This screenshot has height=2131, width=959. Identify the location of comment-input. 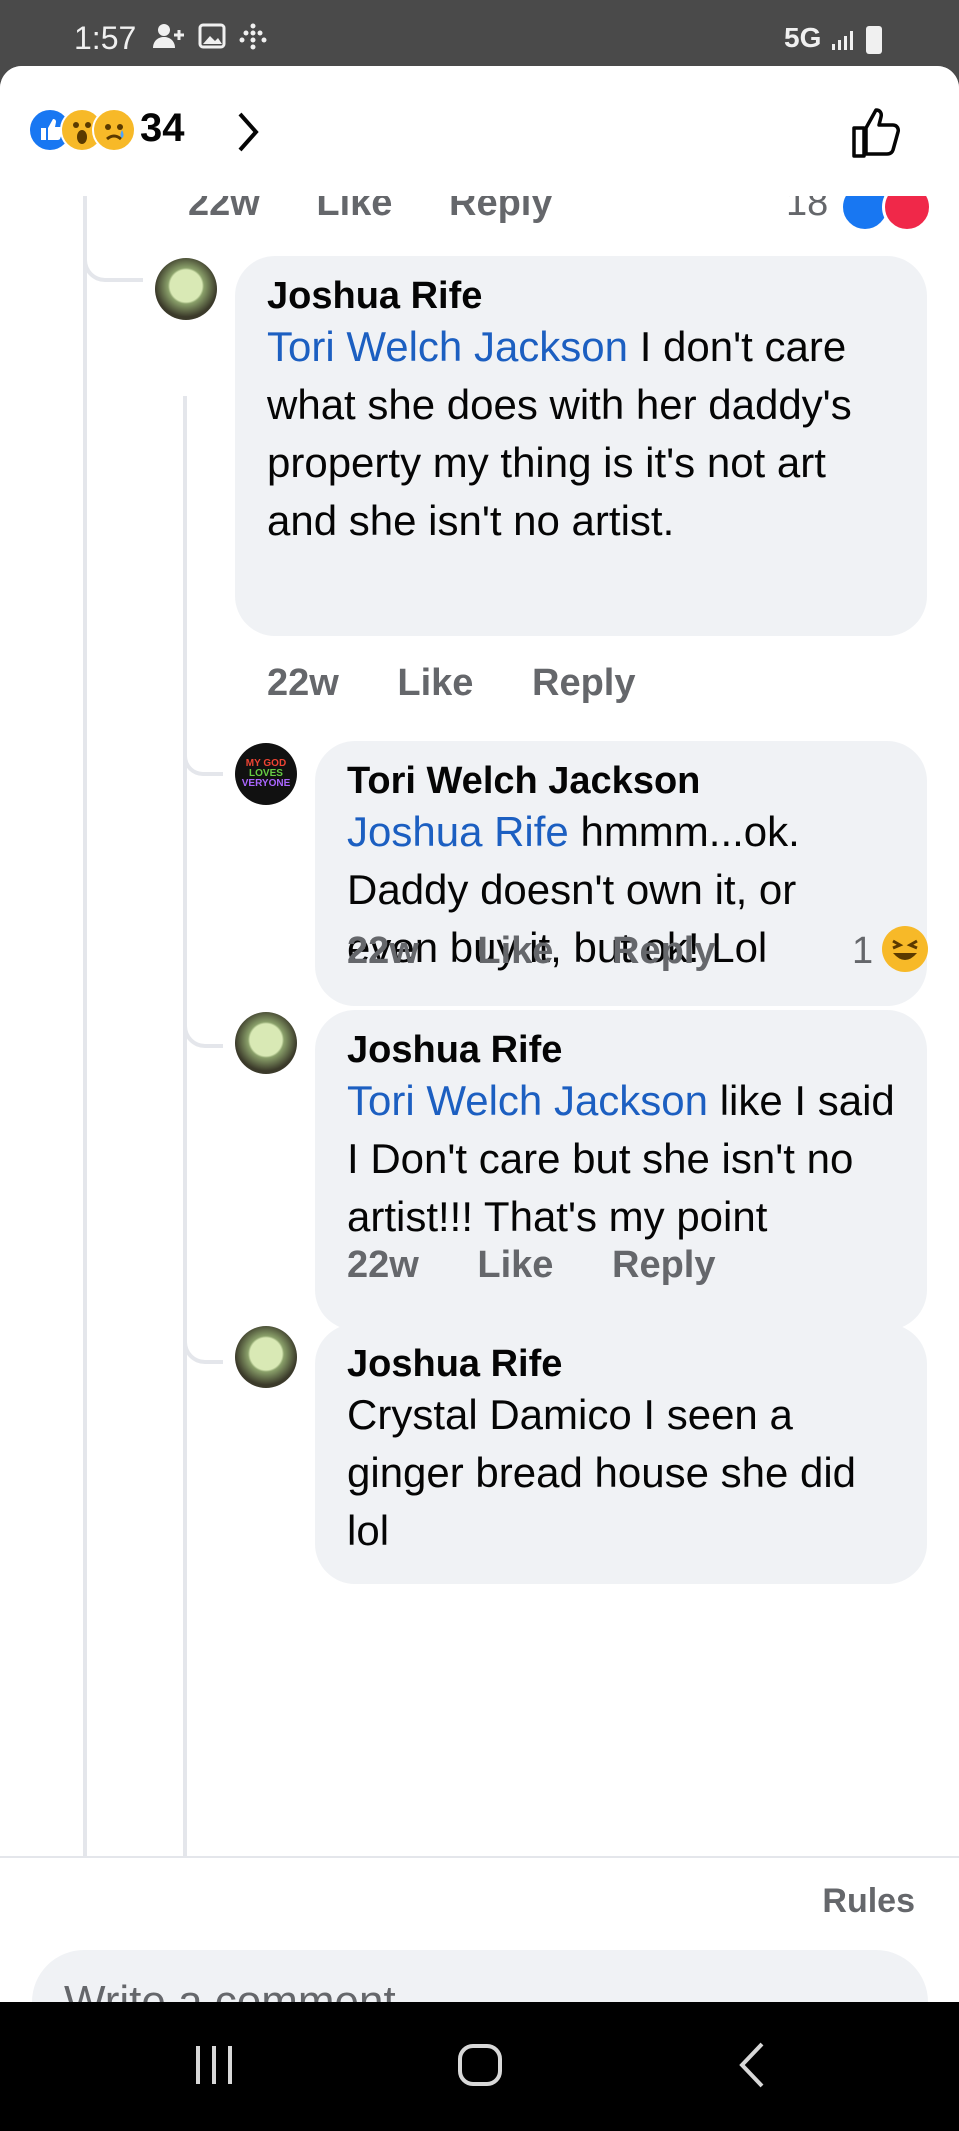
(480, 1976).